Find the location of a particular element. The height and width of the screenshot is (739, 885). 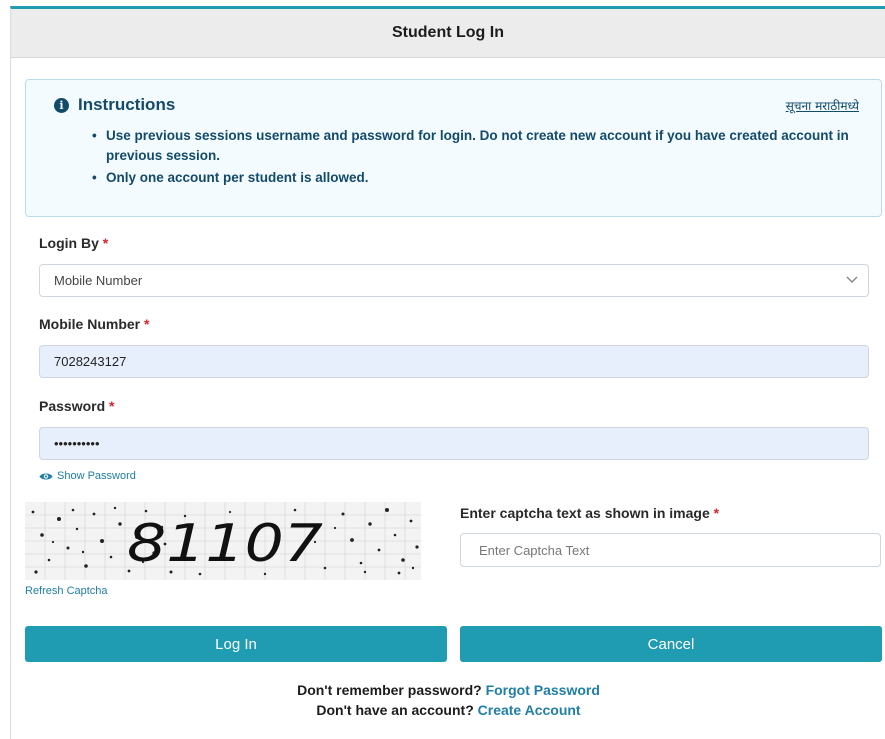

forgot-password-link: Forgot Password is located at coordinates (543, 690).